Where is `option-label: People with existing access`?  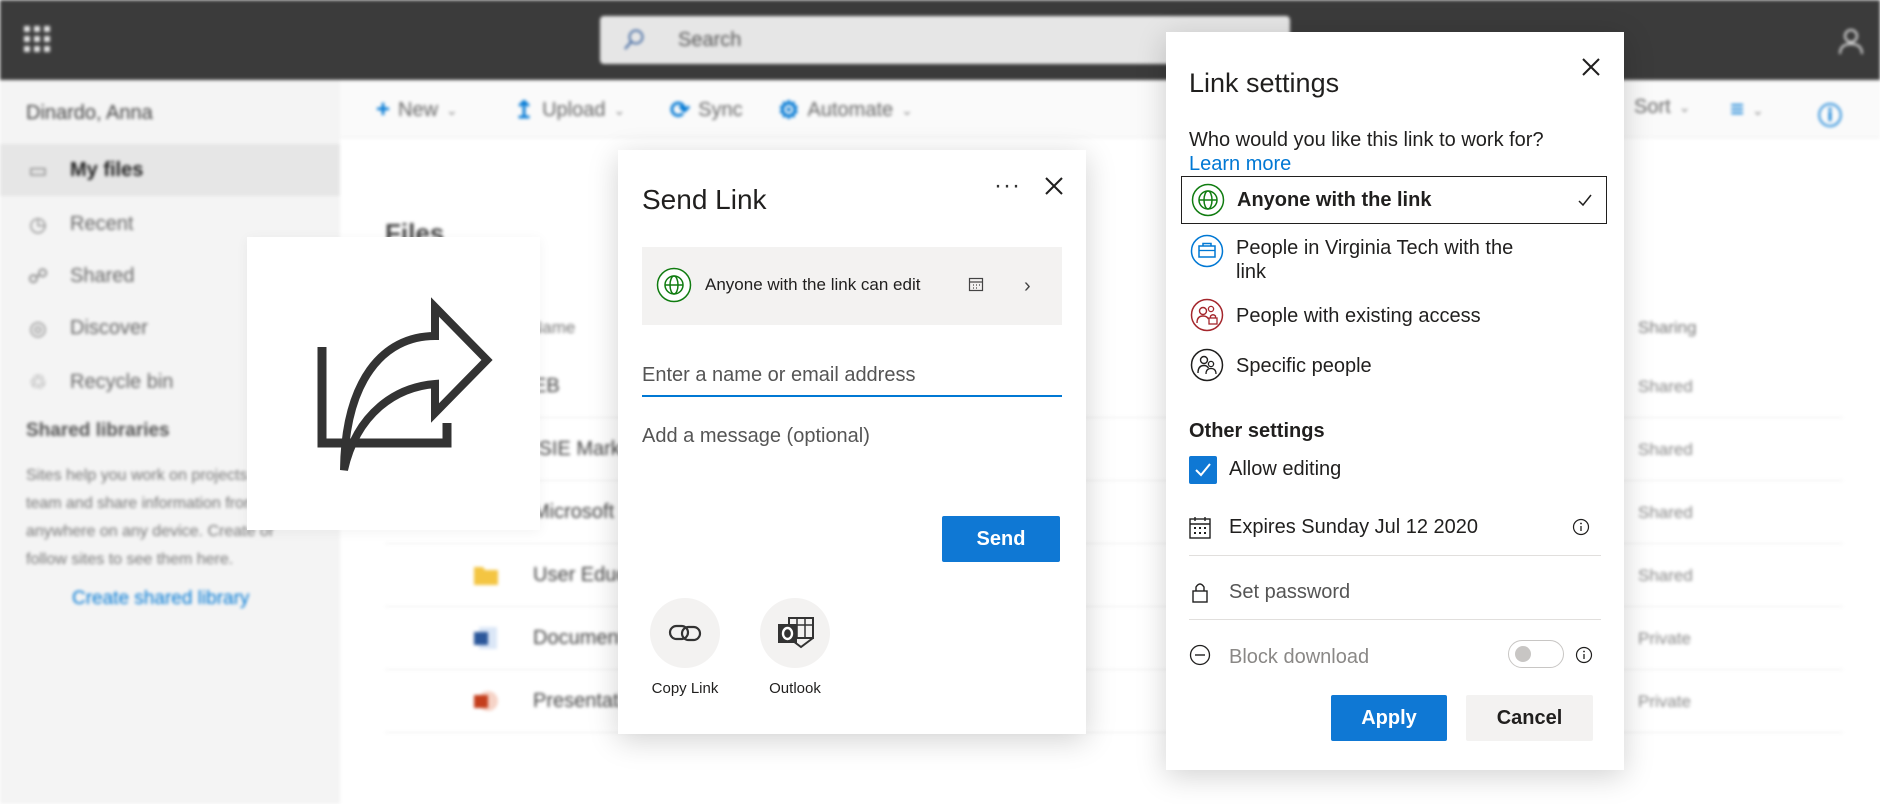
option-label: People with existing access is located at coordinates (1358, 316).